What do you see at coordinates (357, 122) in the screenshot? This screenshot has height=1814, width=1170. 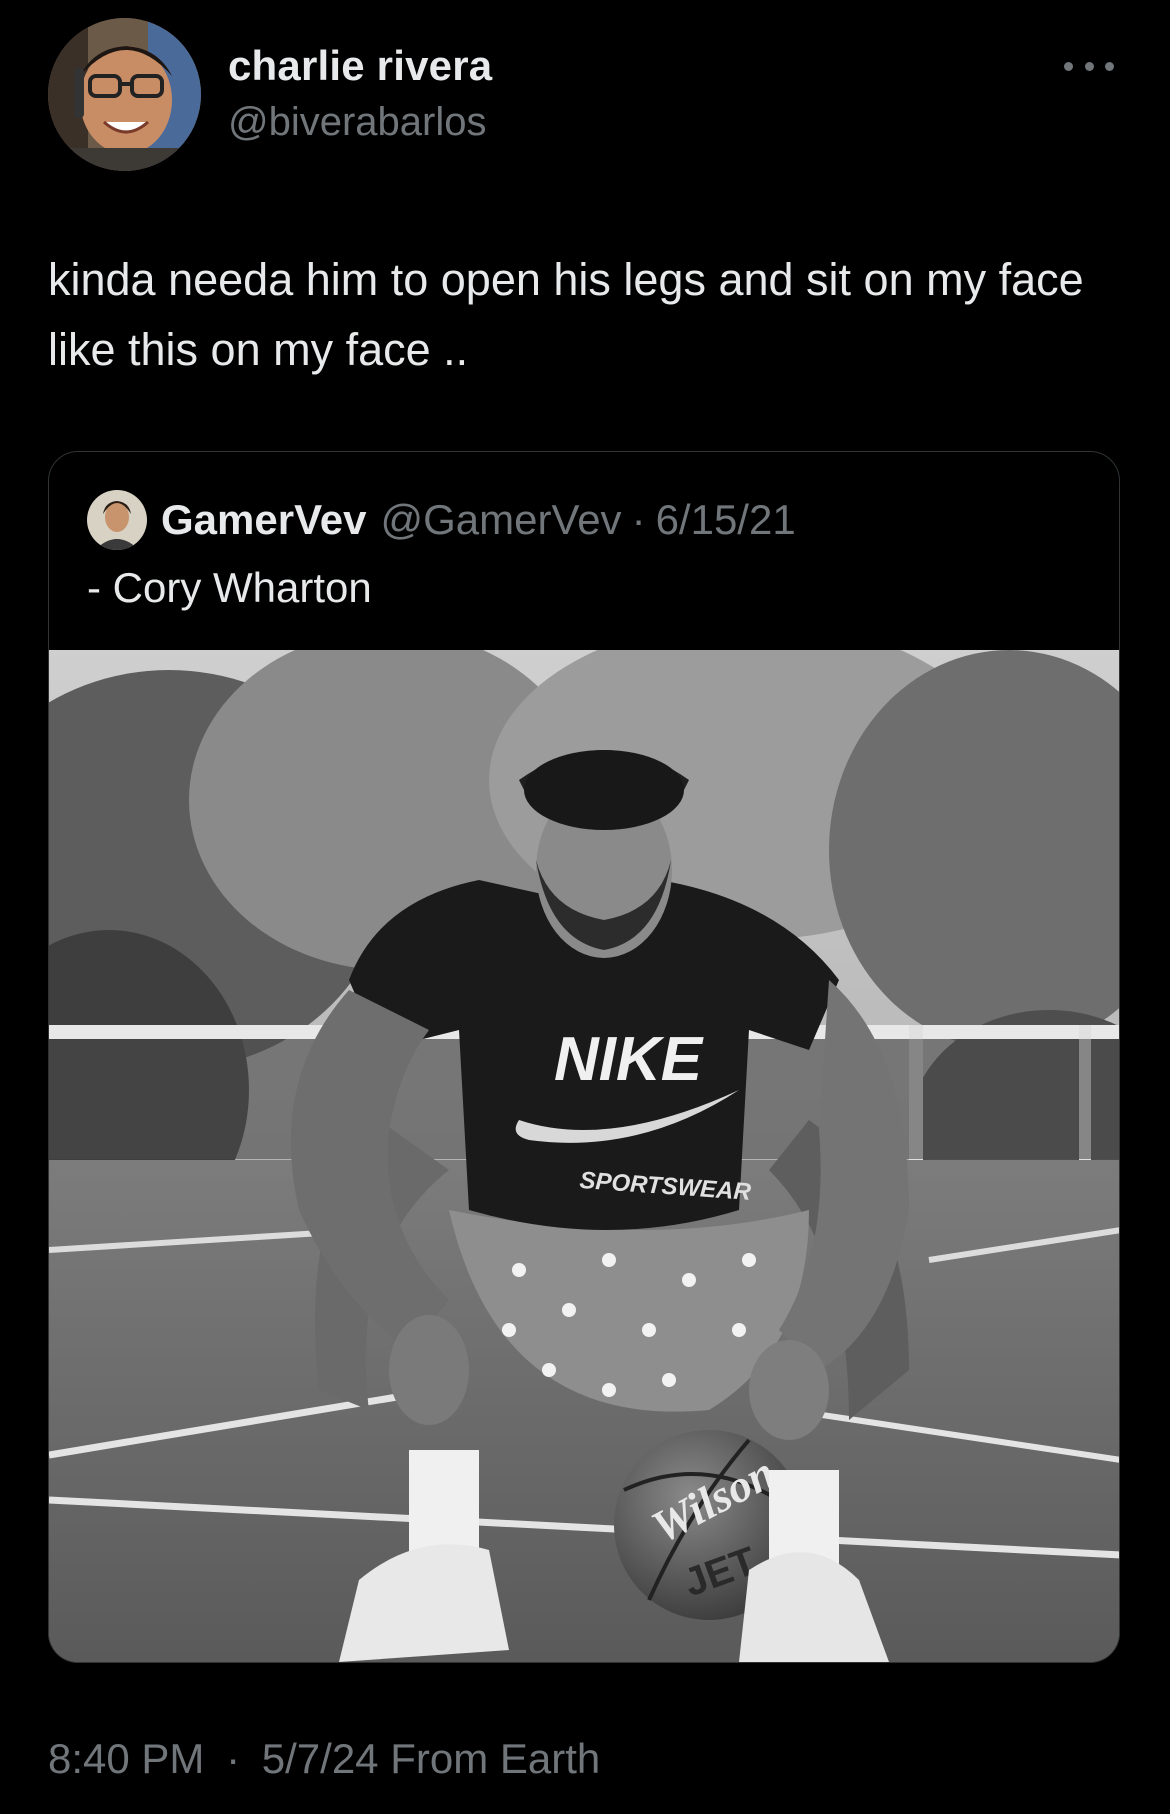 I see `author-handle: @biverabarlos` at bounding box center [357, 122].